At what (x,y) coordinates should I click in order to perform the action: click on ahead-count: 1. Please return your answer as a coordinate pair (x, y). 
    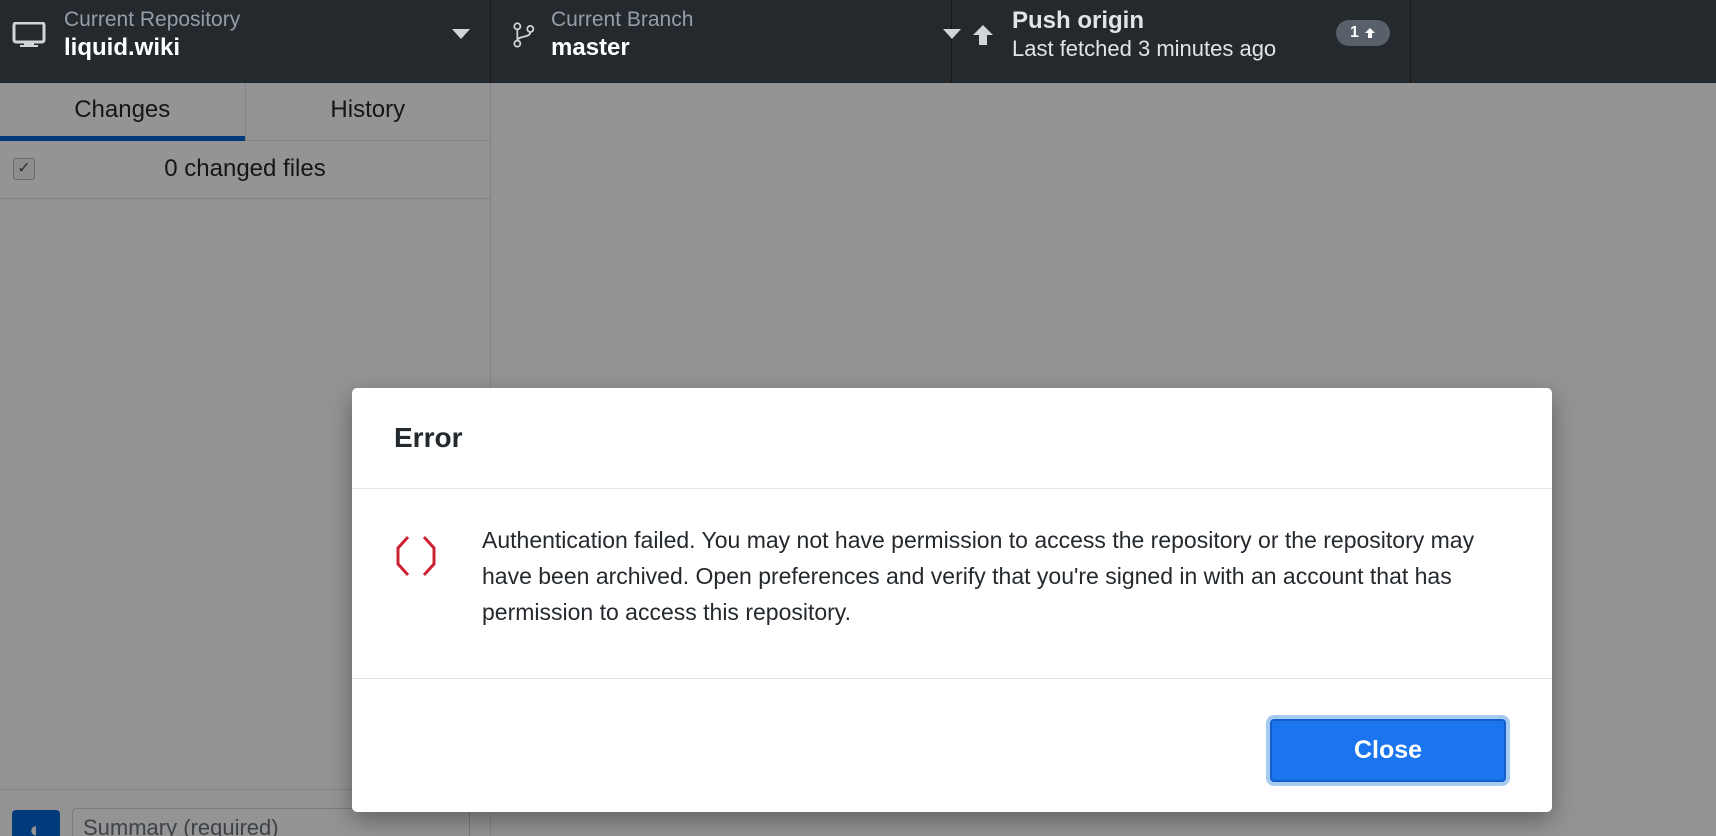
    Looking at the image, I should click on (1354, 32).